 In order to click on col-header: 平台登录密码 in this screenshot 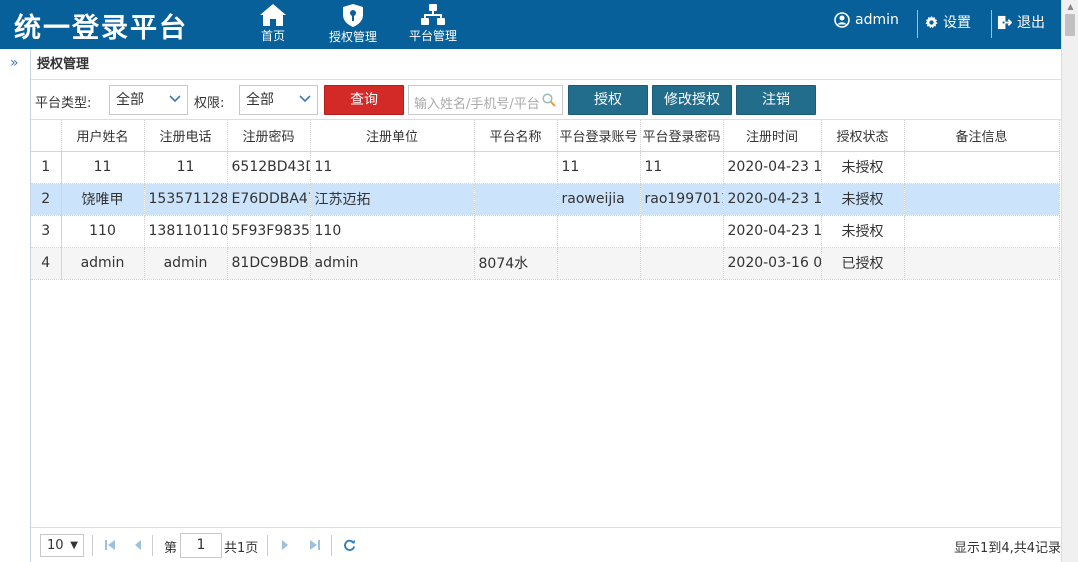, I will do `click(682, 136)`.